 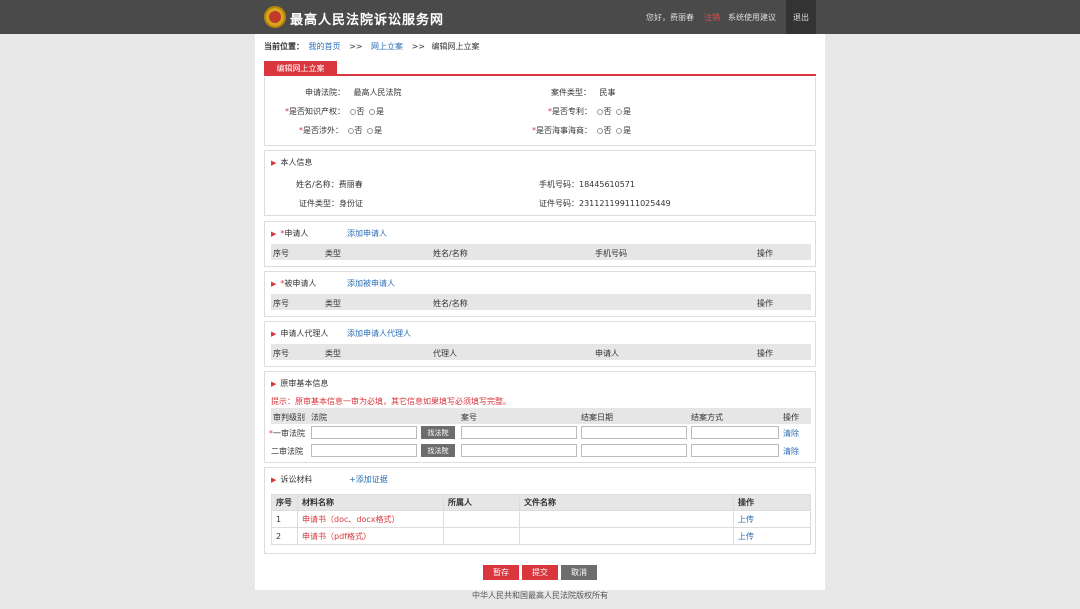 What do you see at coordinates (325, 46) in the screenshot?
I see `breadcrumb-home: 我的首页` at bounding box center [325, 46].